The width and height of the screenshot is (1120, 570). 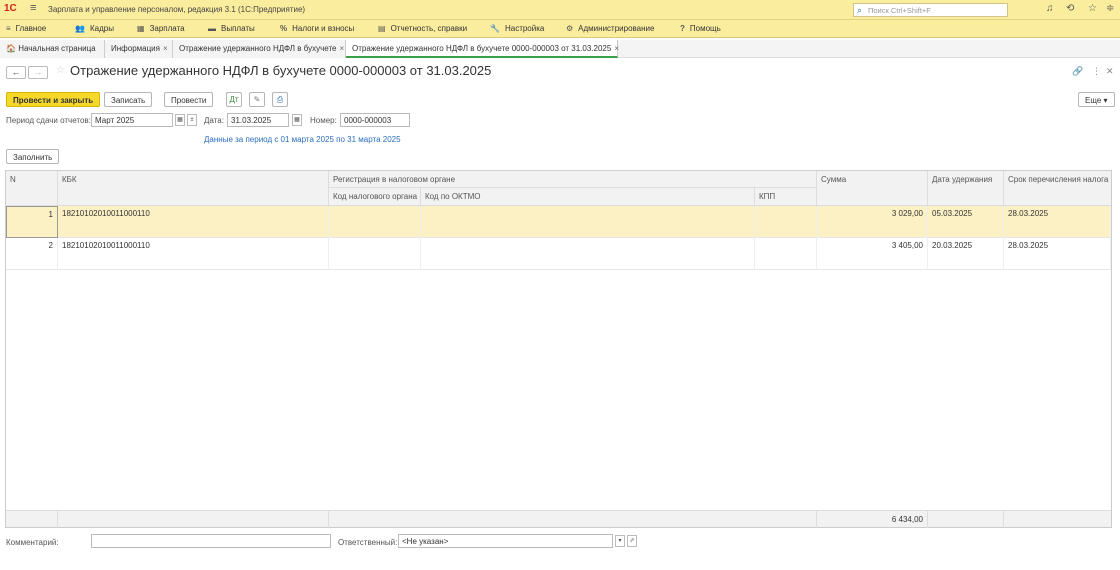 I want to click on tab-label: Отражение удержанного НДФЛ в бухучете, so click(x=258, y=48).